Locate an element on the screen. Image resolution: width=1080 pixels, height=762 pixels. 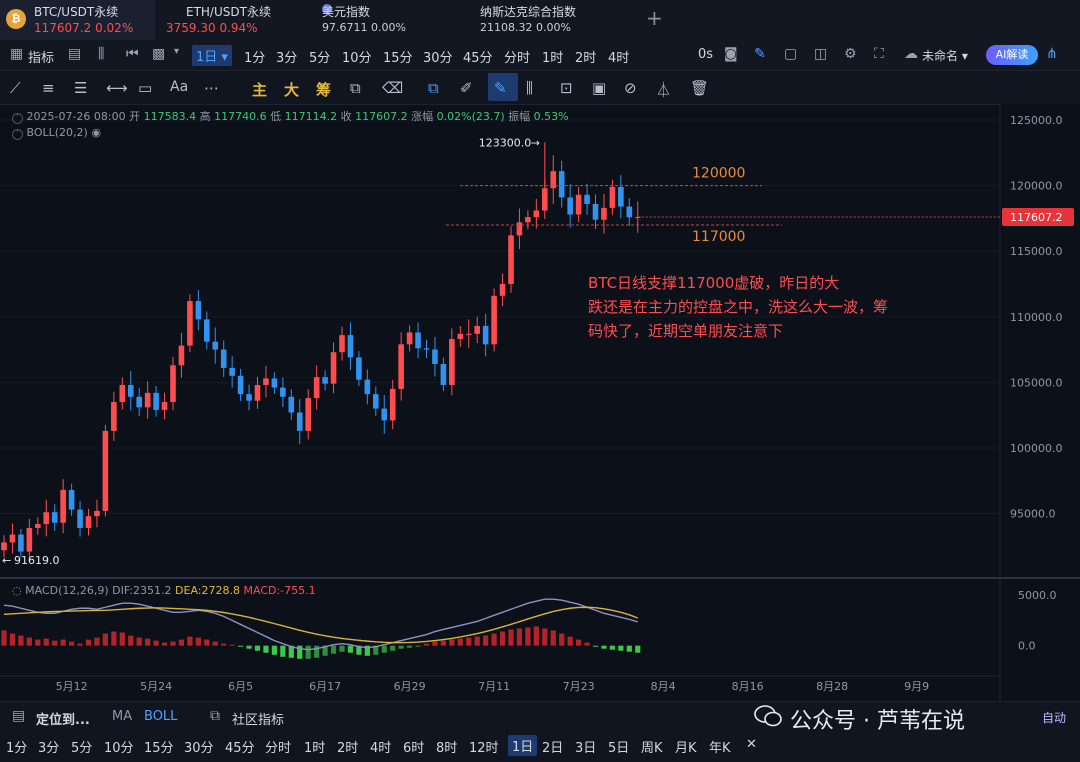
camera-icon: ◙ is located at coordinates (731, 54).